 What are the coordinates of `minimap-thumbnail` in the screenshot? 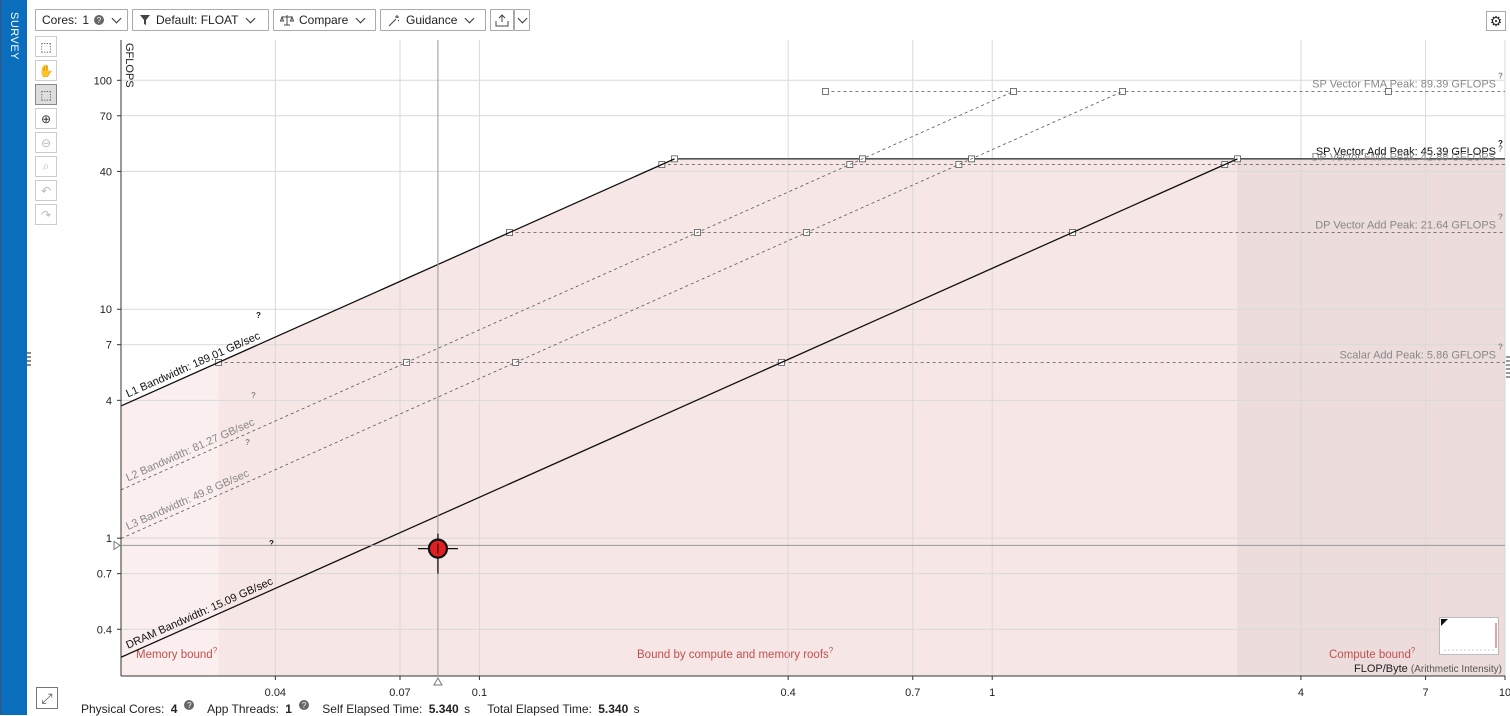 It's located at (1469, 635).